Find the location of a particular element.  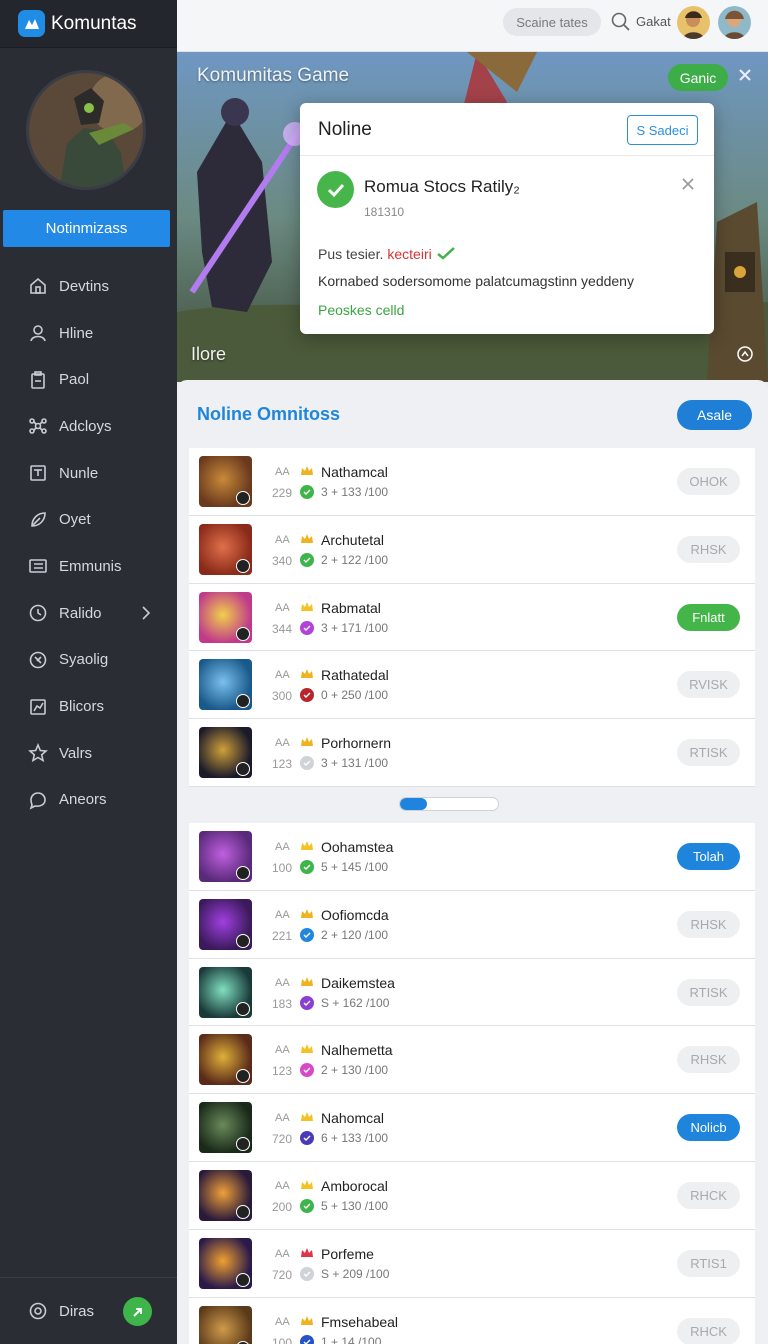

top-link: Gakat is located at coordinates (653, 21).